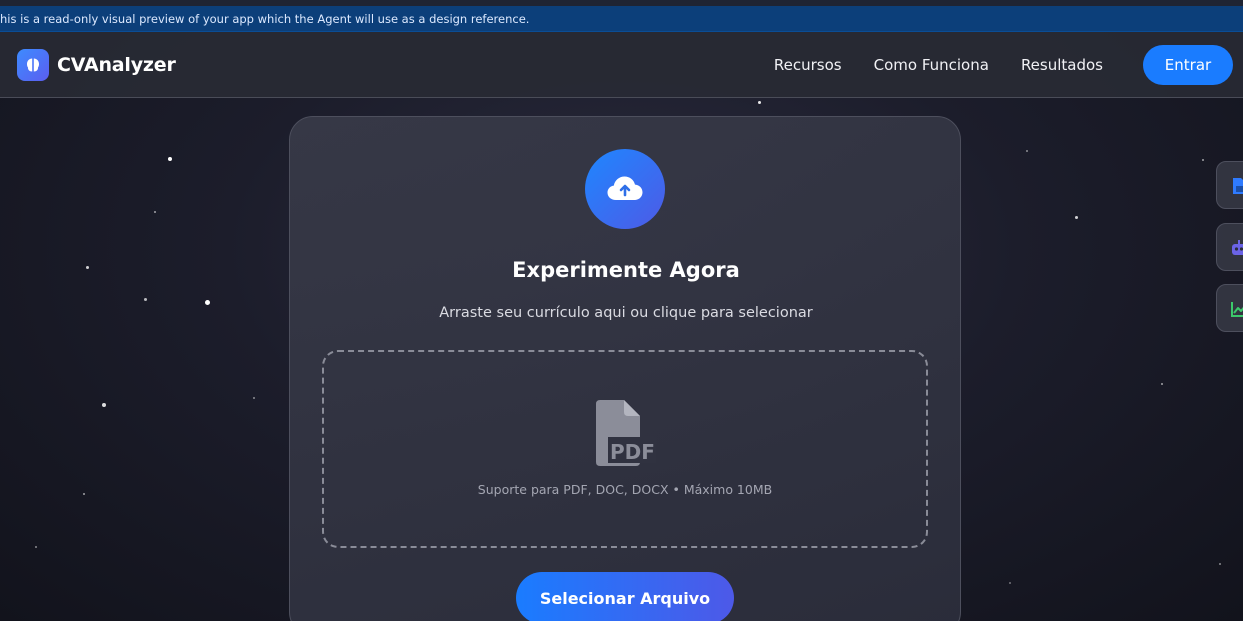 The image size is (1243, 621). I want to click on brain-icon, so click(33, 65).